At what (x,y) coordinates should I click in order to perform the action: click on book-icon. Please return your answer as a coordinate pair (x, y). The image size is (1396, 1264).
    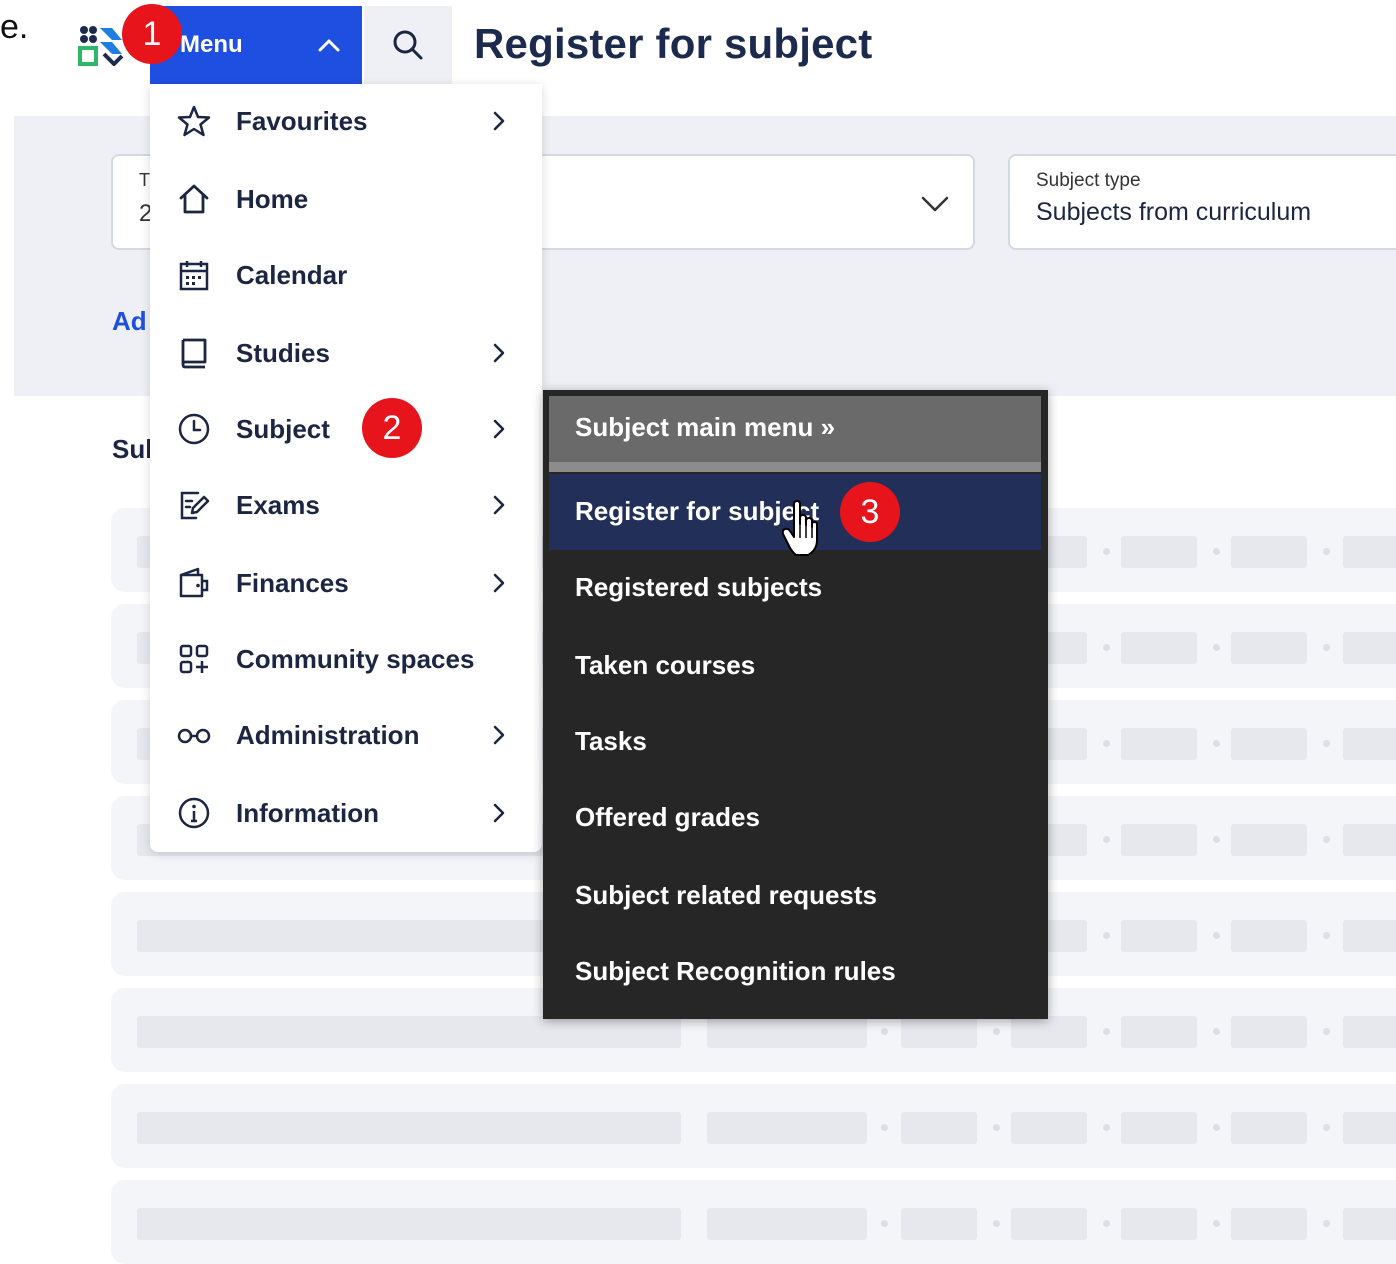
    Looking at the image, I should click on (194, 353).